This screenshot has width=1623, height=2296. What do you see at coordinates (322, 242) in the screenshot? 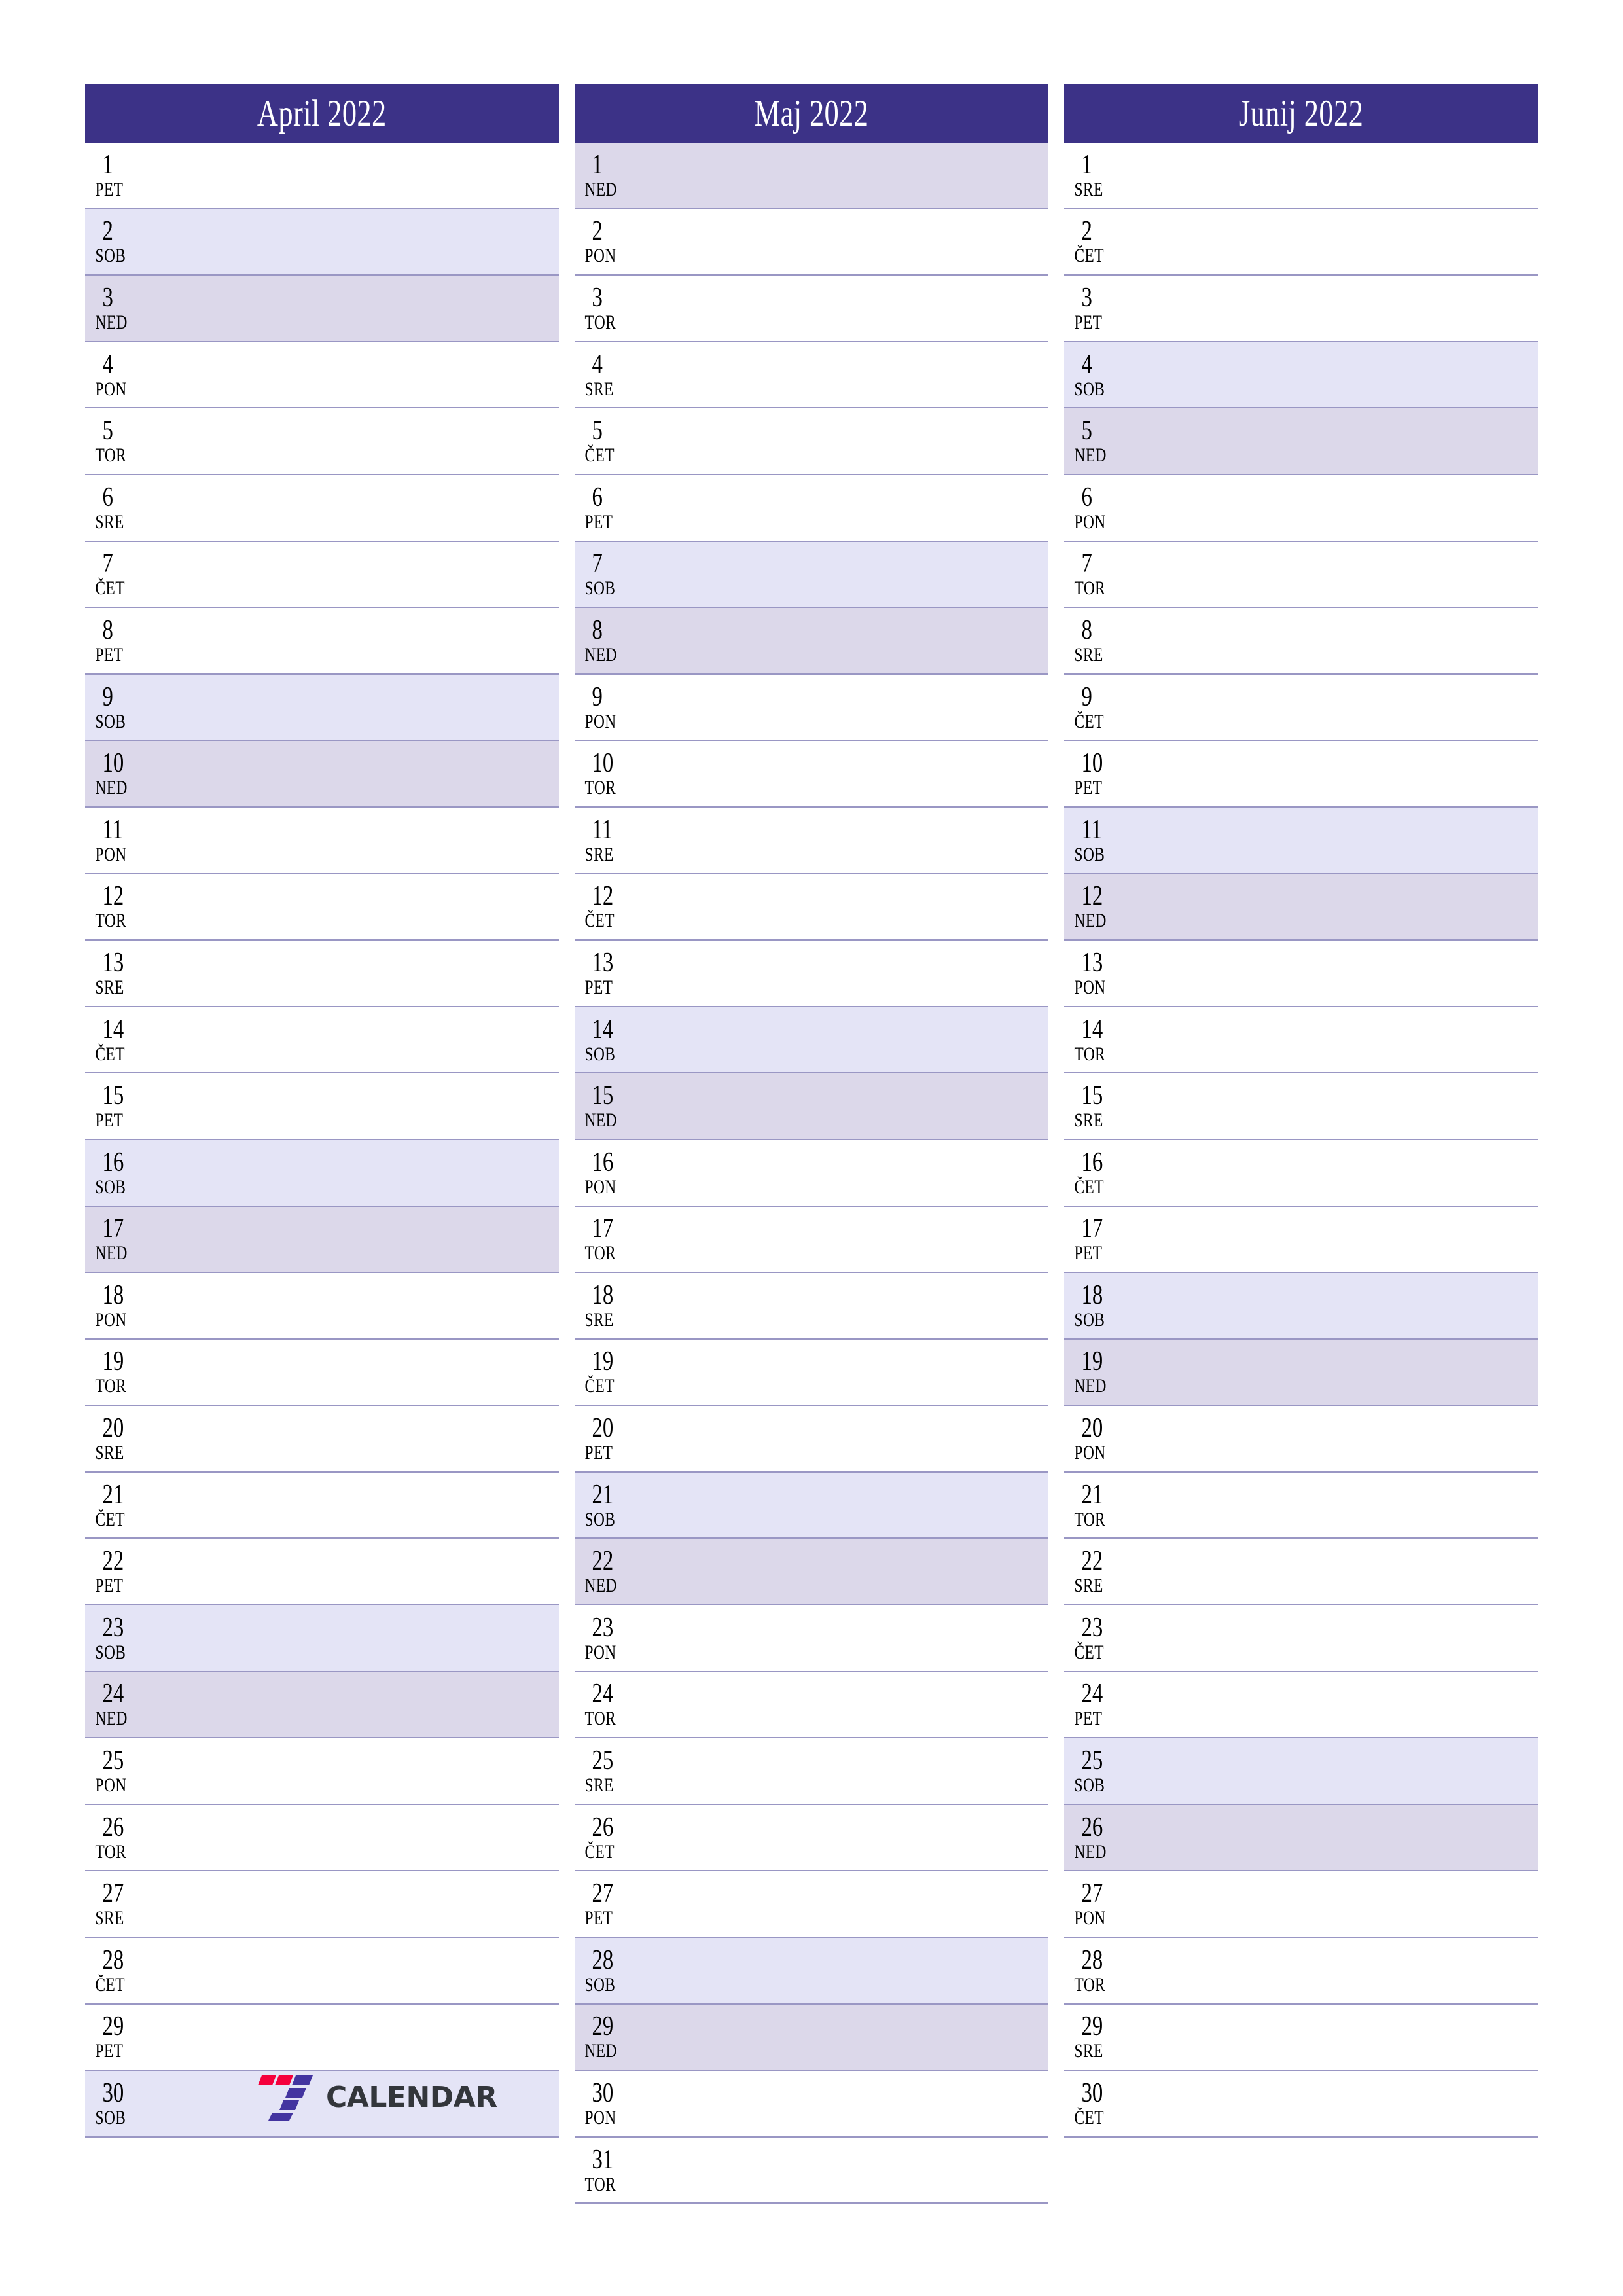
I see `day-row: 2 SOB` at bounding box center [322, 242].